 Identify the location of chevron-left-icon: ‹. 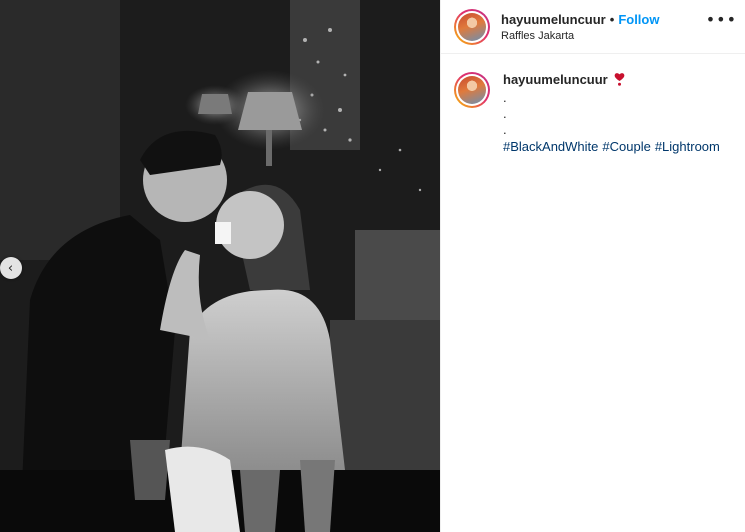
(10, 268).